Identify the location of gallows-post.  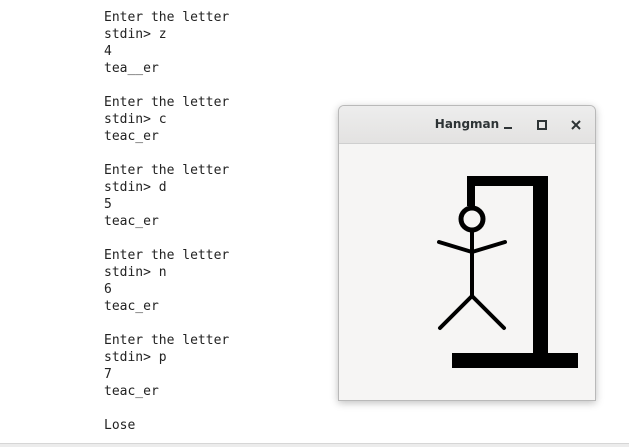
(540, 268).